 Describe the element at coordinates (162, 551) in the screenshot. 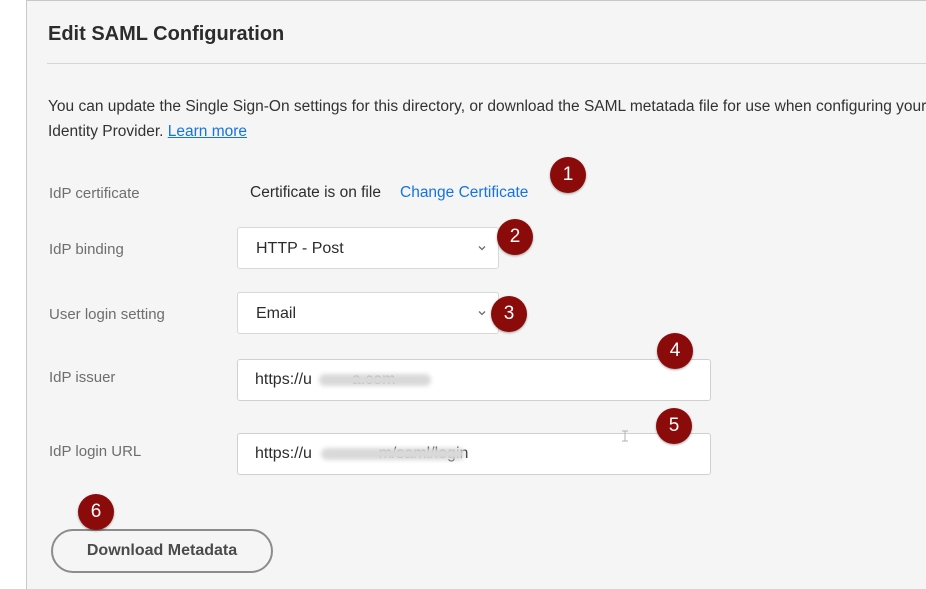

I see `download-metadata-button: Download Metadata` at that location.